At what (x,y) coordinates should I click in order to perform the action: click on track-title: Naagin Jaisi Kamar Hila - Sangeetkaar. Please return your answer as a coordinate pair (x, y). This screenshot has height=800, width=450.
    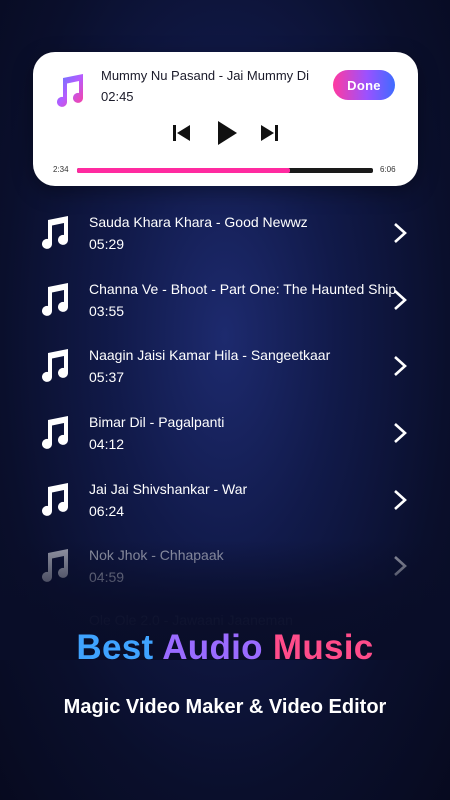
    Looking at the image, I should click on (210, 355).